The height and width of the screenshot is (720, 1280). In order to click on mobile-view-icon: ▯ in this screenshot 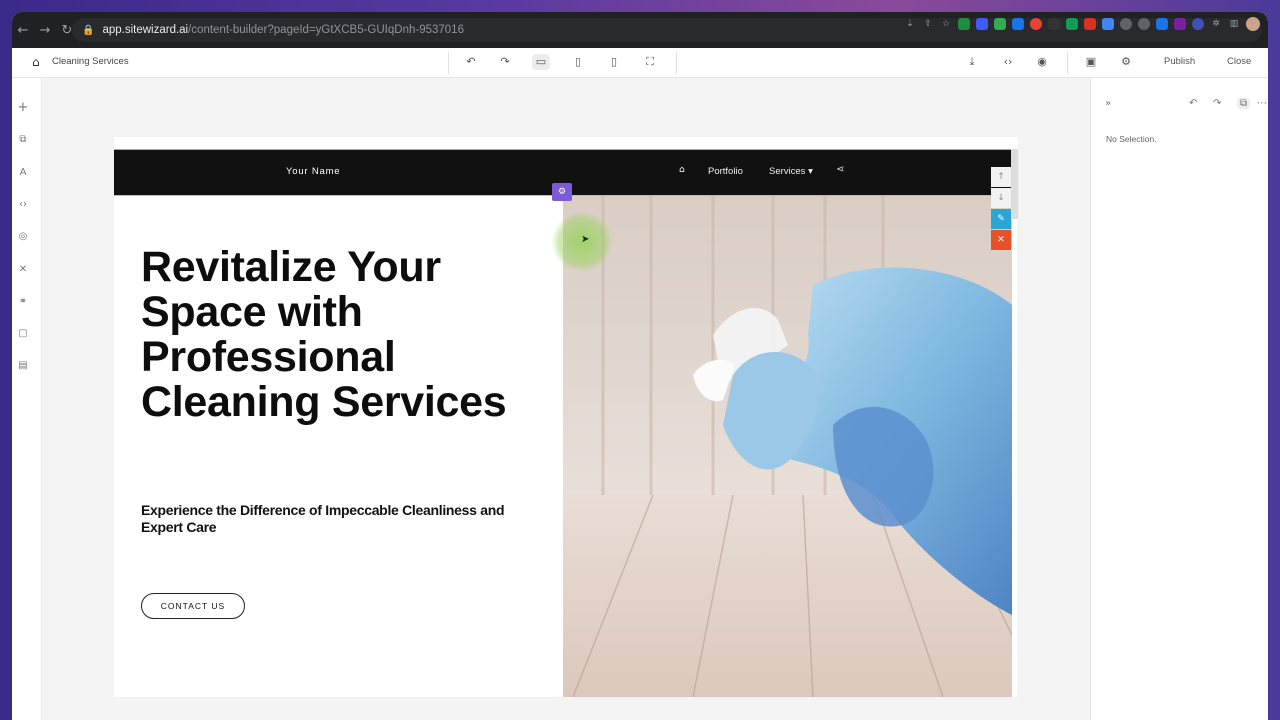, I will do `click(614, 61)`.